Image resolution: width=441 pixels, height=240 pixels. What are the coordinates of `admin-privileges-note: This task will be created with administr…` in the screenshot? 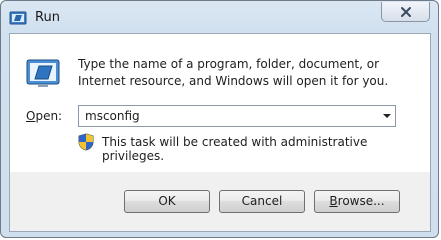 It's located at (235, 149).